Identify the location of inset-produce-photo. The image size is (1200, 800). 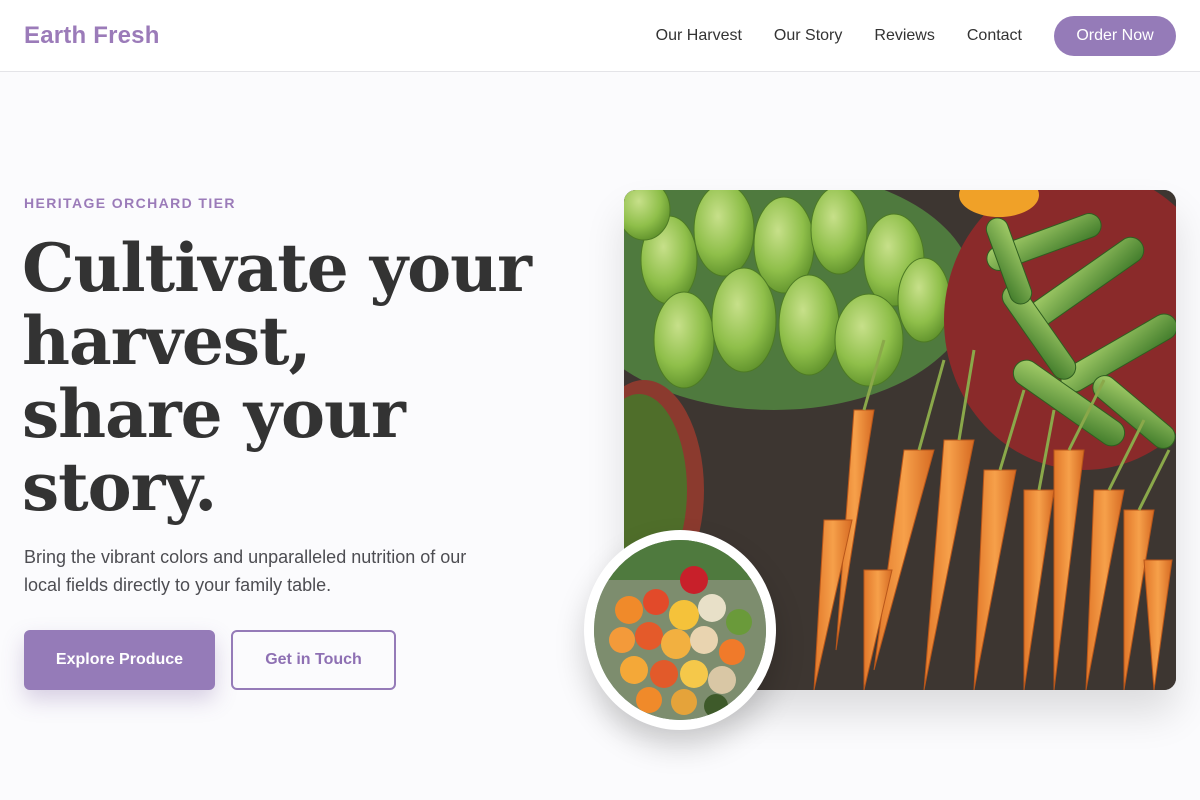
(680, 630).